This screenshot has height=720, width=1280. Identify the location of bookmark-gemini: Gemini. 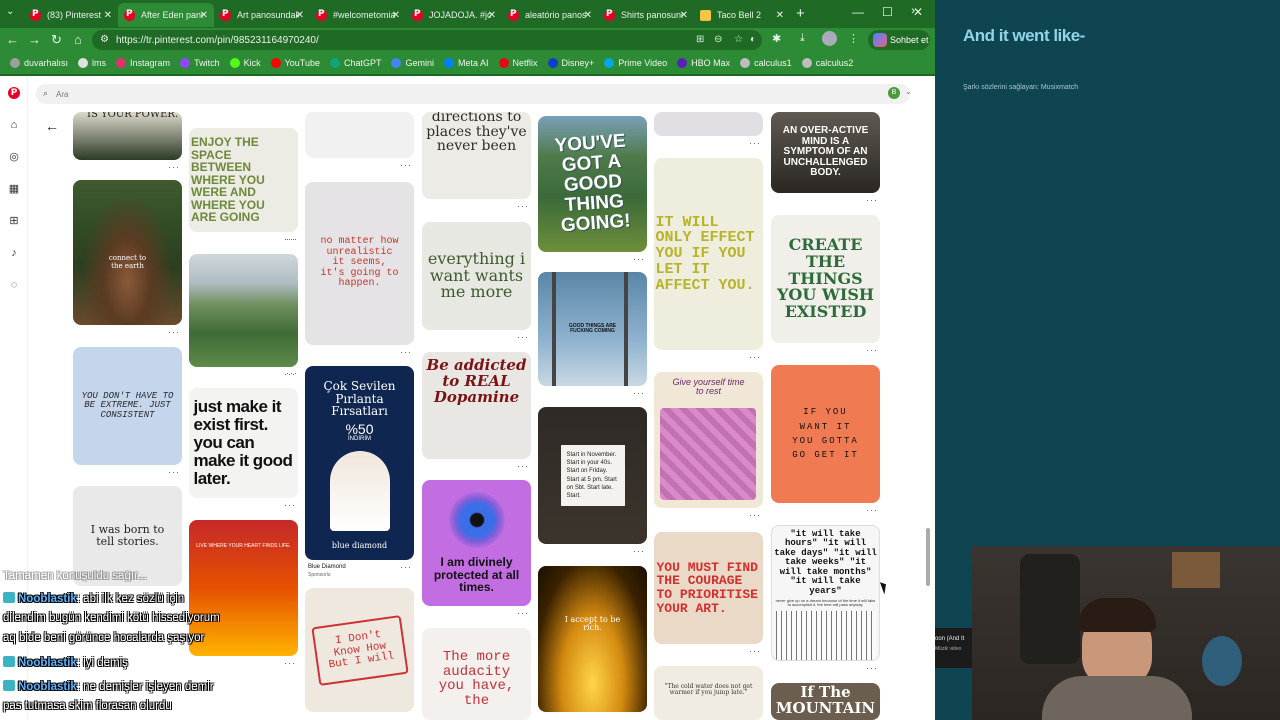
(412, 63).